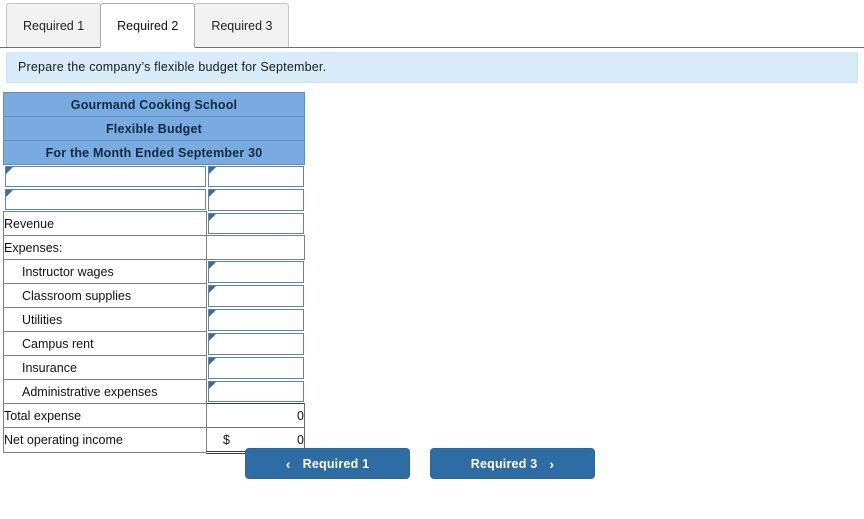 This screenshot has width=864, height=519. I want to click on table-row-revenue: Revenue, so click(154, 223).